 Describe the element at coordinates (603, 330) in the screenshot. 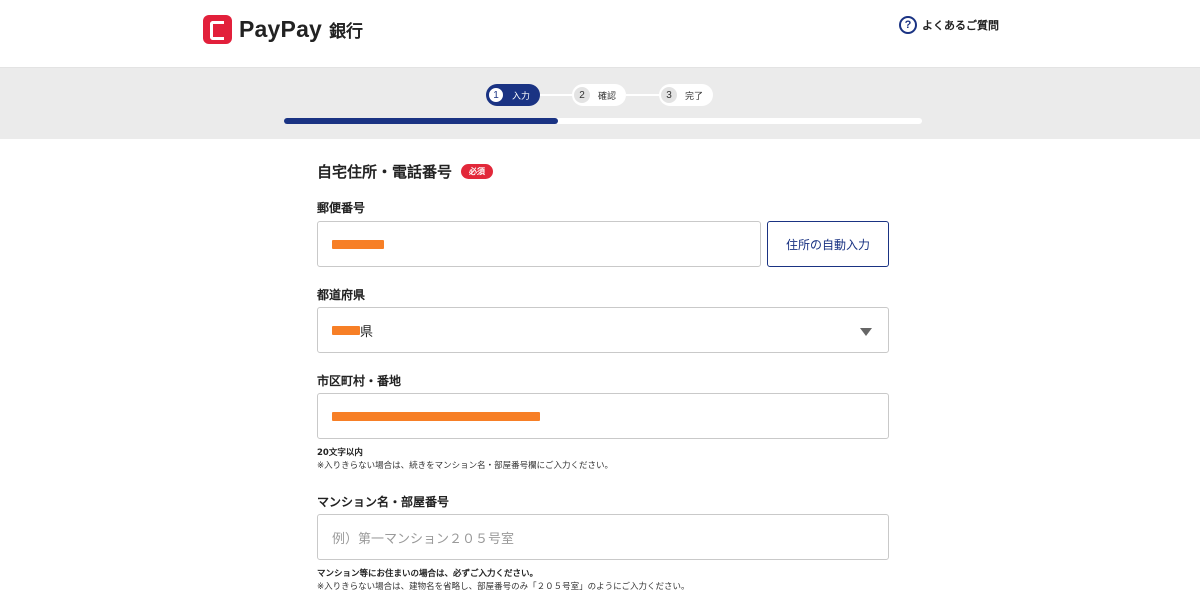

I see `prefecture-select: 県` at that location.